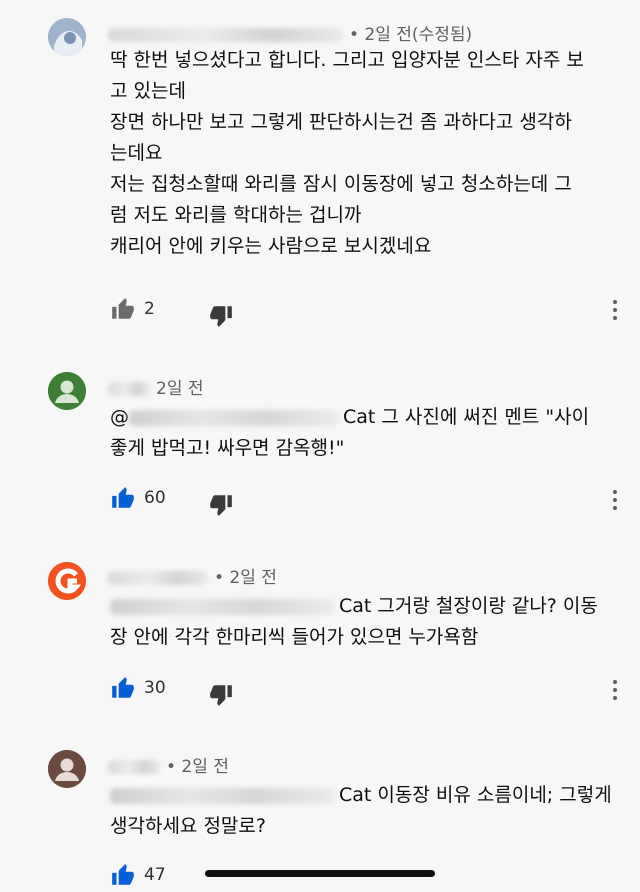 This screenshot has height=892, width=640. I want to click on comment-line: Cat 그 사진에 써진 멘트 "사이, so click(466, 417).